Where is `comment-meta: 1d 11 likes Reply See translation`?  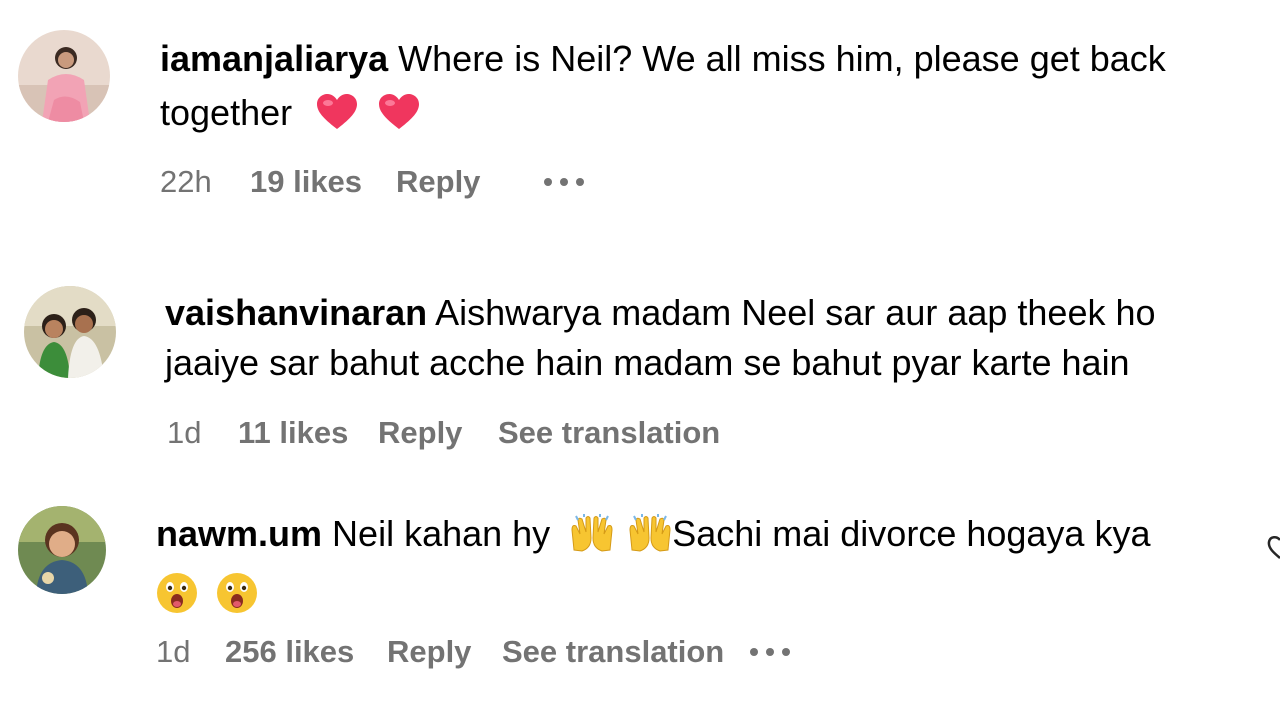 comment-meta: 1d 11 likes Reply See translation is located at coordinates (640, 435).